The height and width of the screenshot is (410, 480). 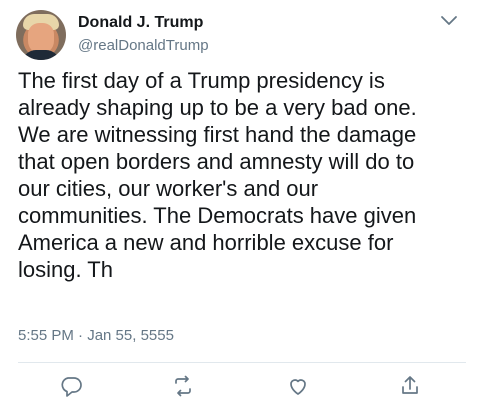 What do you see at coordinates (449, 20) in the screenshot?
I see `chevron-down-icon` at bounding box center [449, 20].